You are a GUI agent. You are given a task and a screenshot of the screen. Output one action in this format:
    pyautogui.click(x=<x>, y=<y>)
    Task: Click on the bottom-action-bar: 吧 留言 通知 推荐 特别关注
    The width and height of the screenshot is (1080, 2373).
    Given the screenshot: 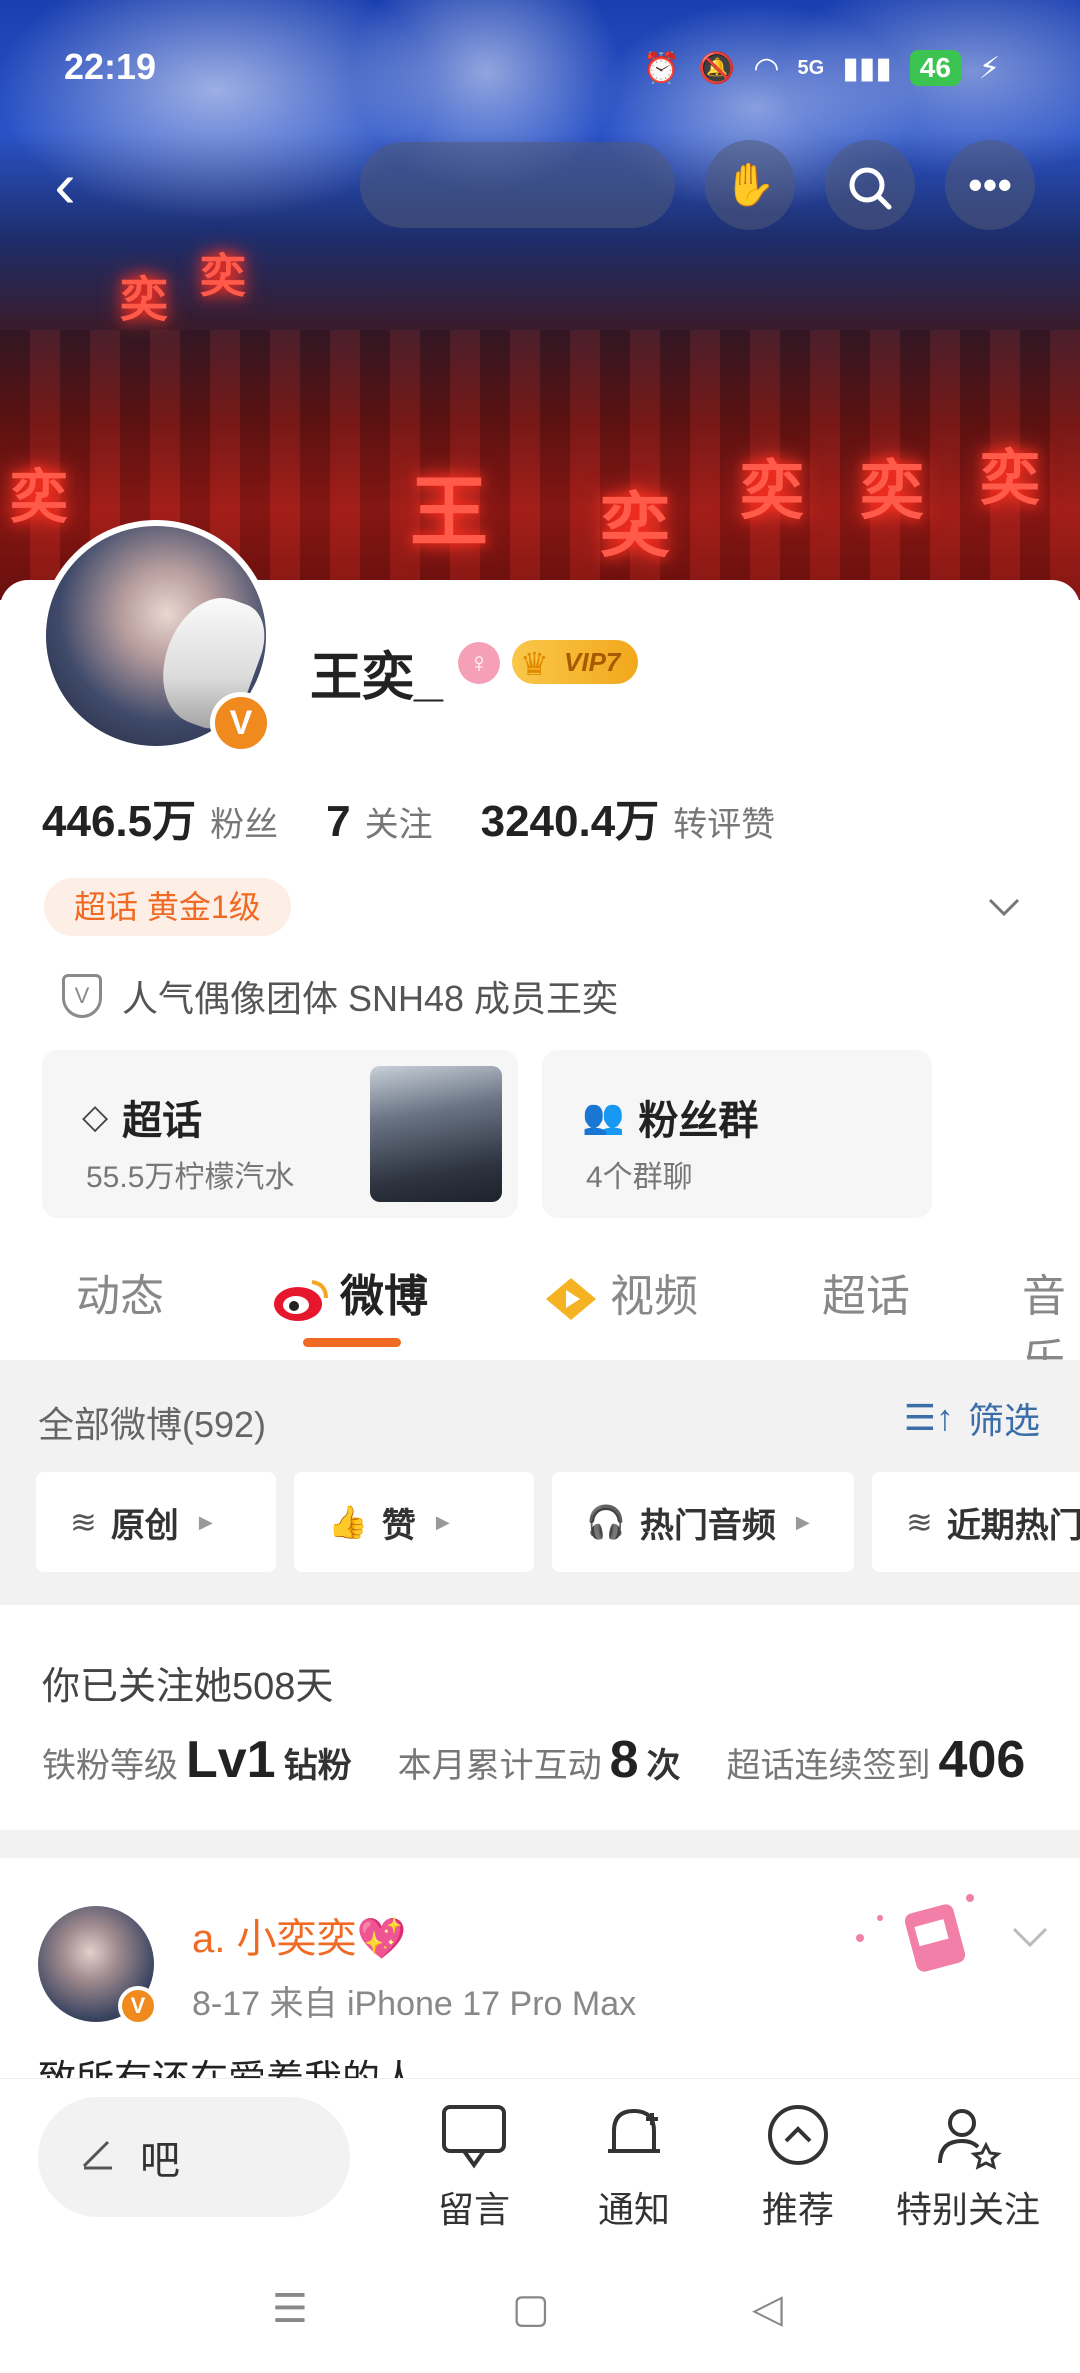 What is the action you would take?
    pyautogui.click(x=540, y=2168)
    